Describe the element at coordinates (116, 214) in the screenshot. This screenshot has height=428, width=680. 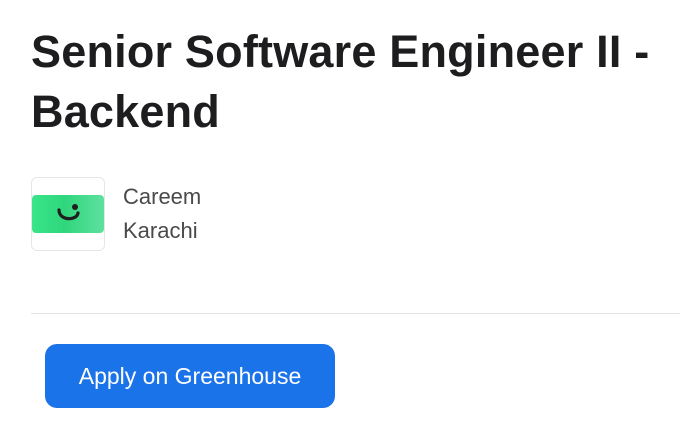
I see `company-info: Careem Karachi` at that location.